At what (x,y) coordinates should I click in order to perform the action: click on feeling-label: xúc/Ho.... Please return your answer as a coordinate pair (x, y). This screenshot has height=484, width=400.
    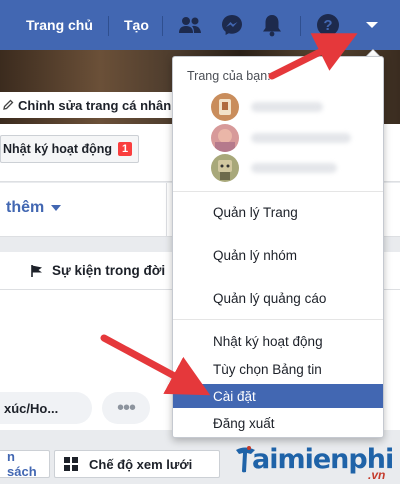
    Looking at the image, I should click on (31, 408).